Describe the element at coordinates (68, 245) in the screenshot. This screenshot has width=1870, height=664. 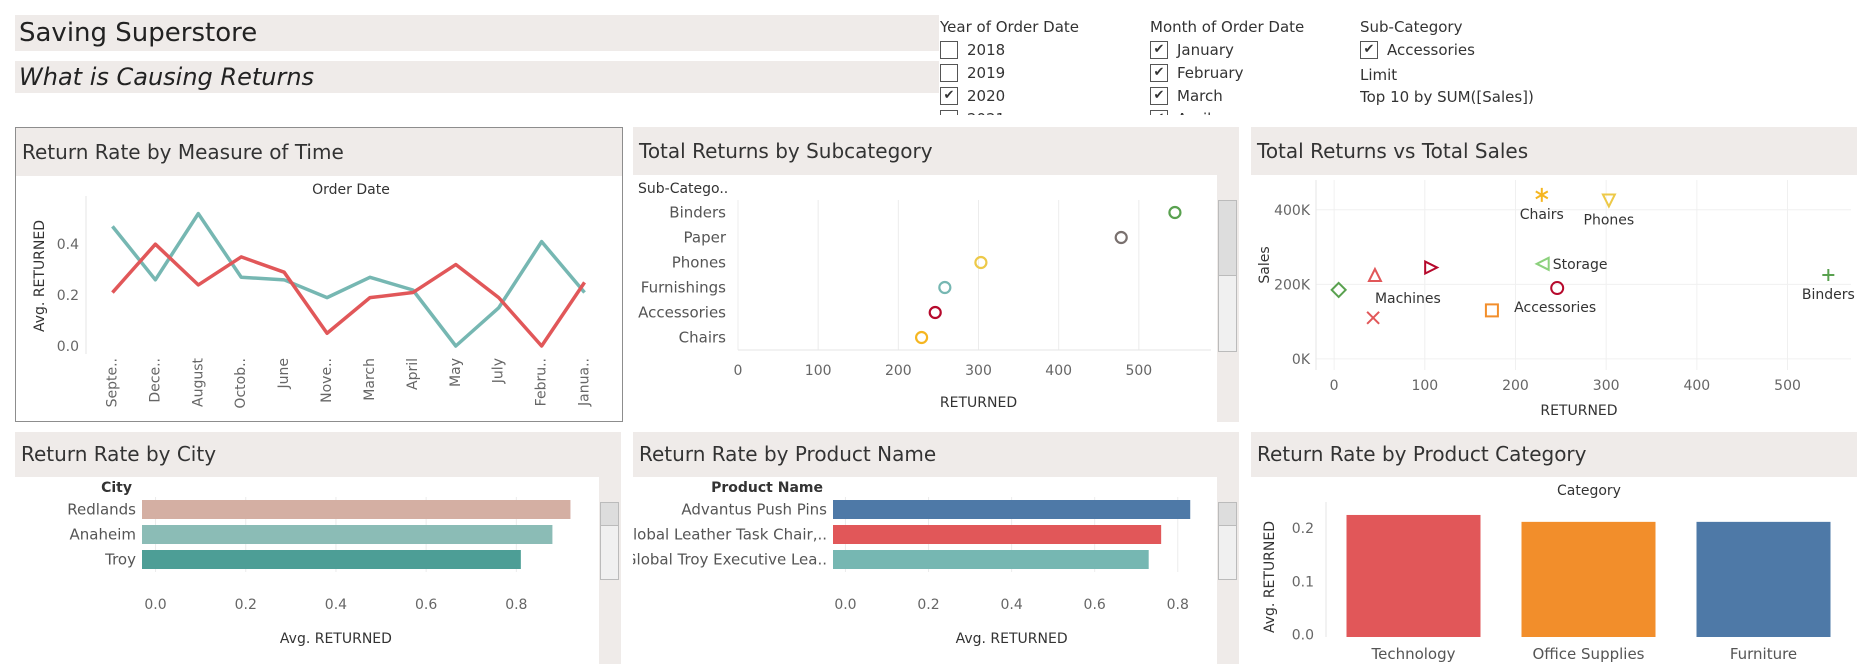
I see `y-tick-label: 0.4` at that location.